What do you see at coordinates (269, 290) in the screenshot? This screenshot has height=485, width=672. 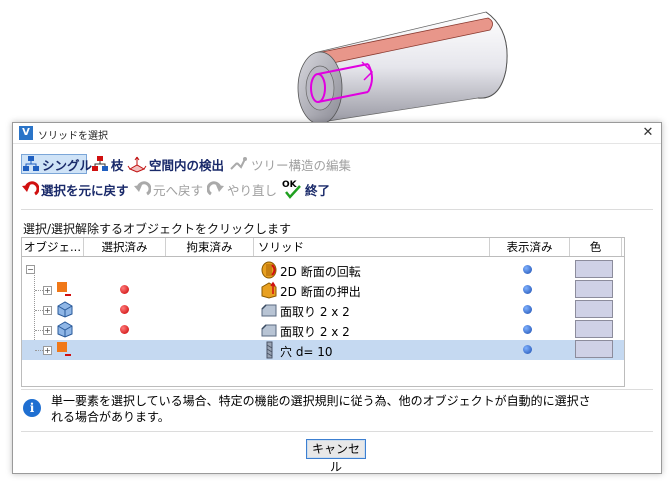 I see `extrude-icon` at bounding box center [269, 290].